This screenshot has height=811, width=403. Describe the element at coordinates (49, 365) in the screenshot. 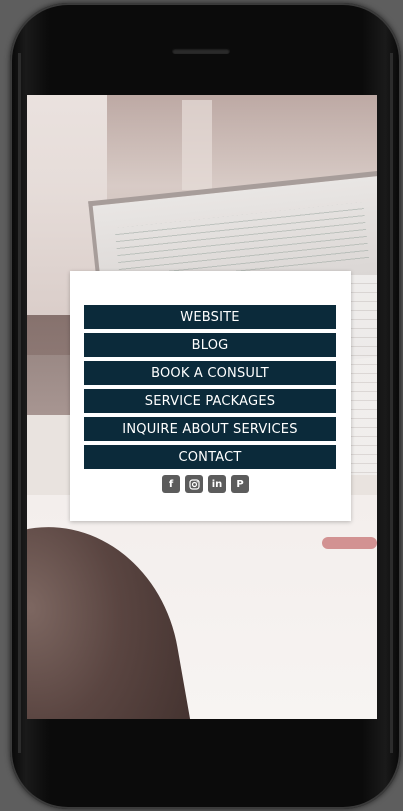

I see `background-shelf` at that location.